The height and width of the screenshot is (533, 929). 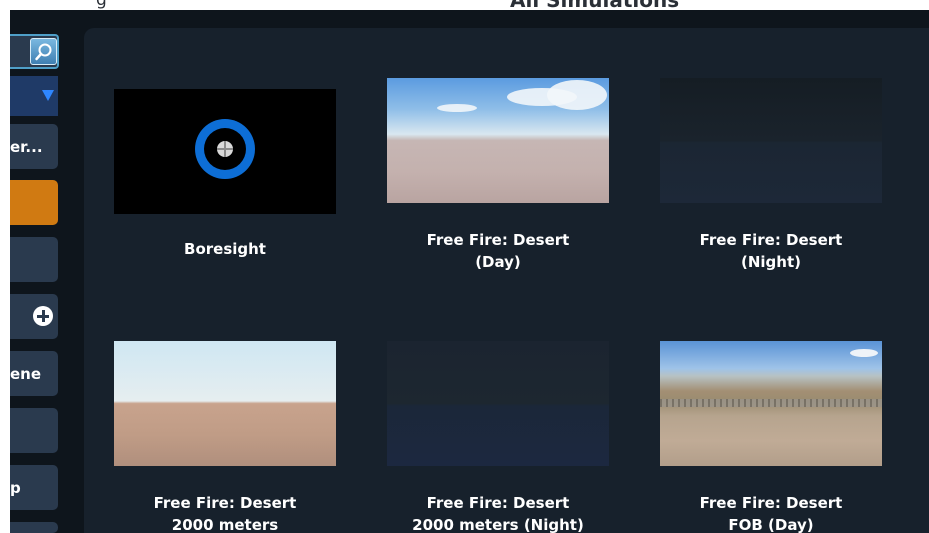 I want to click on tile-subtitle: FOB (Day), so click(x=771, y=524).